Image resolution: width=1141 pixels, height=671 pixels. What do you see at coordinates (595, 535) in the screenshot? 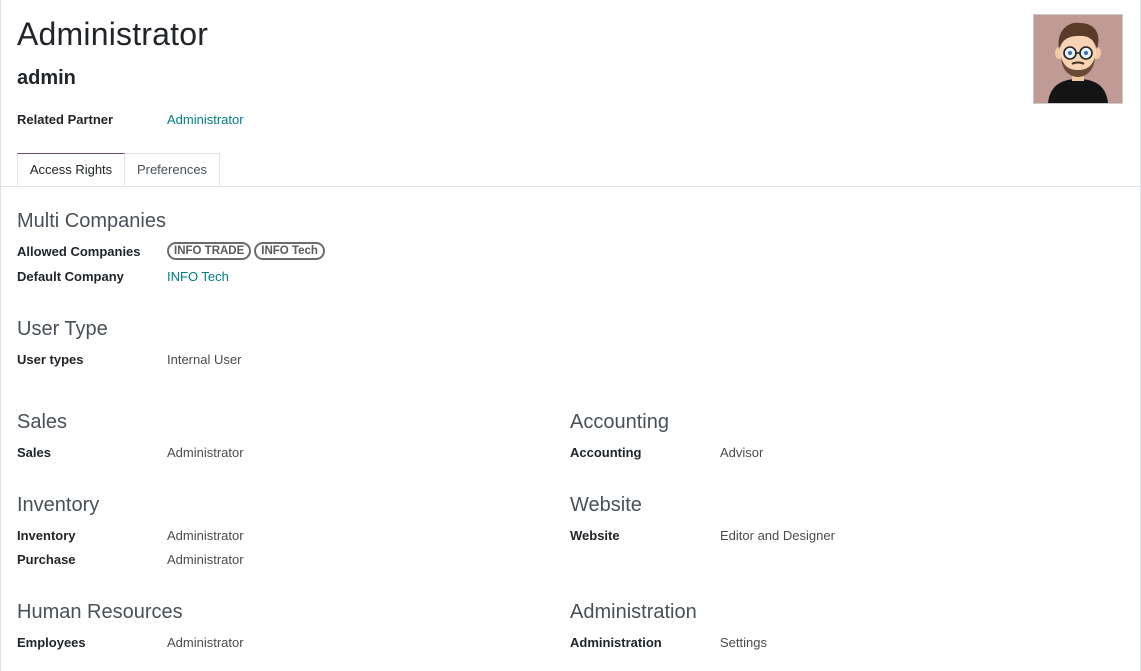
I see `website-label: Website` at bounding box center [595, 535].